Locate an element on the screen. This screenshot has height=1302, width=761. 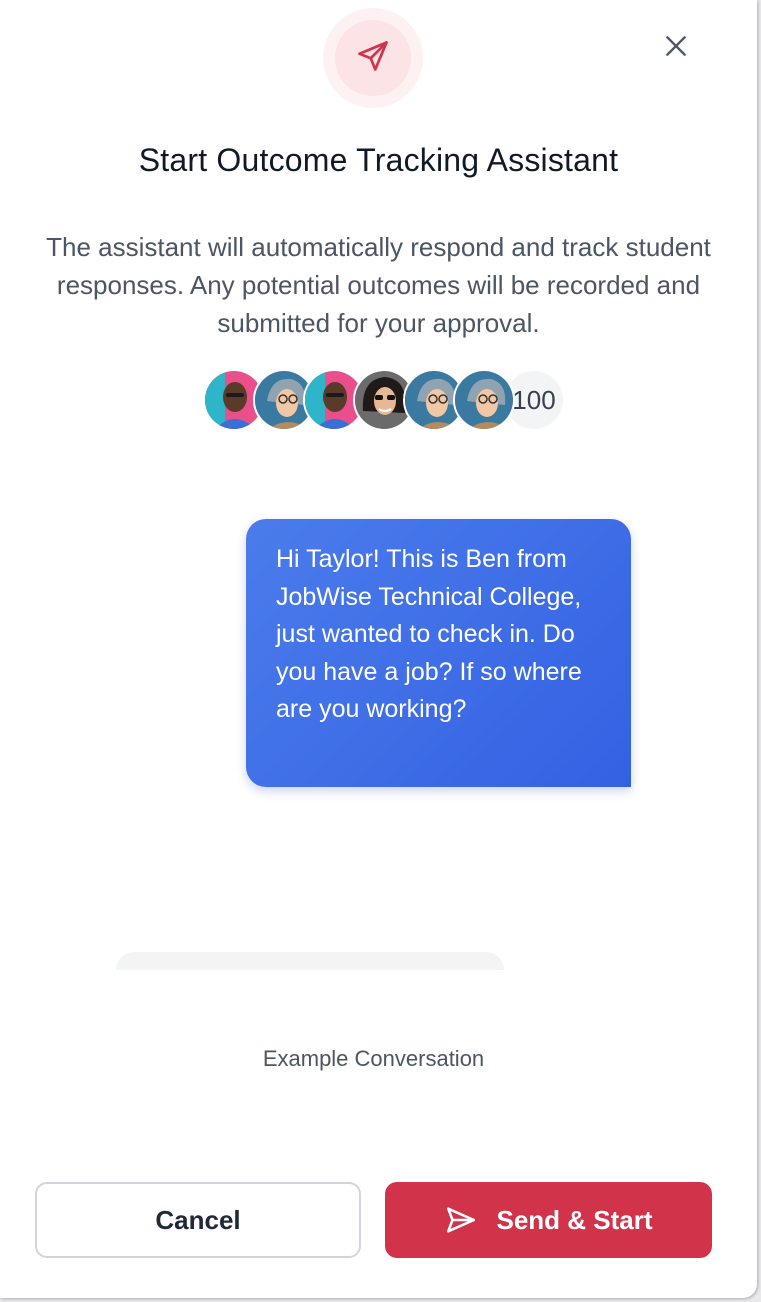
send-button-label: Send & Start is located at coordinates (574, 1219).